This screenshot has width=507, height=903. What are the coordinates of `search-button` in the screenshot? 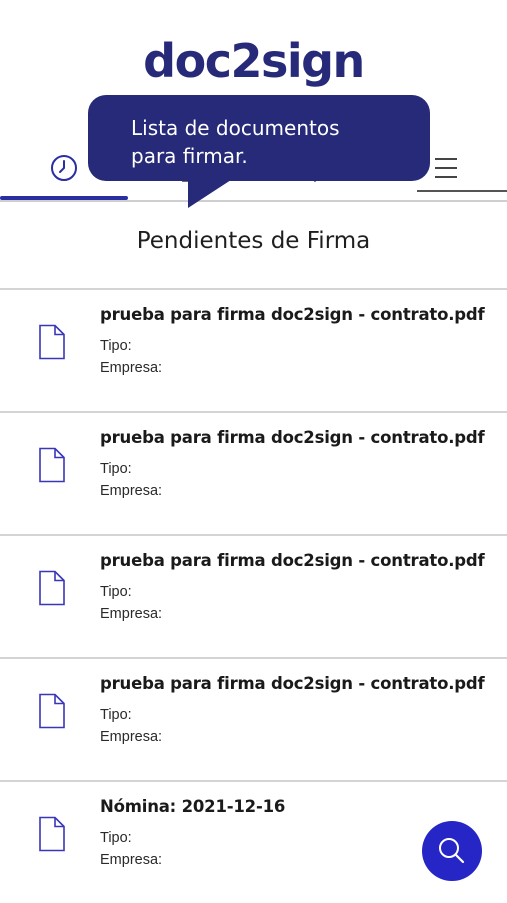 It's located at (452, 851).